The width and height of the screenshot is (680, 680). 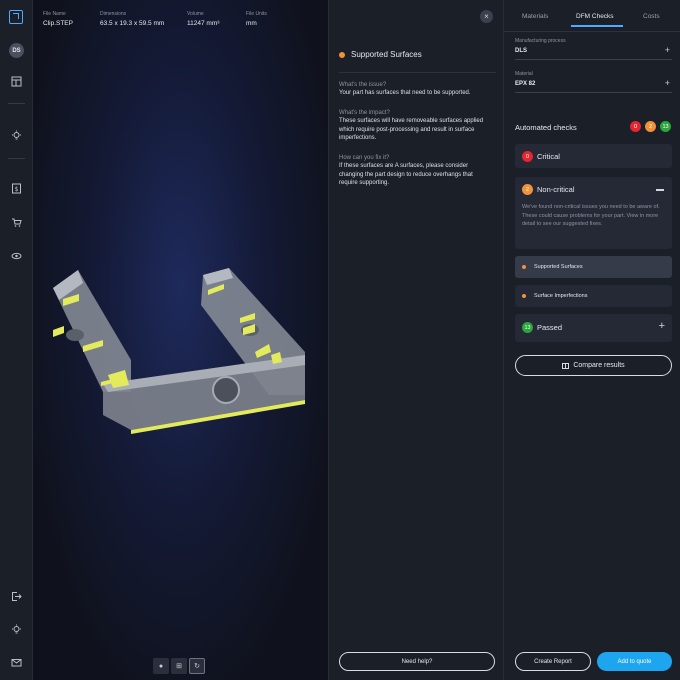 I want to click on active-tab-indicator, so click(x=597, y=26).